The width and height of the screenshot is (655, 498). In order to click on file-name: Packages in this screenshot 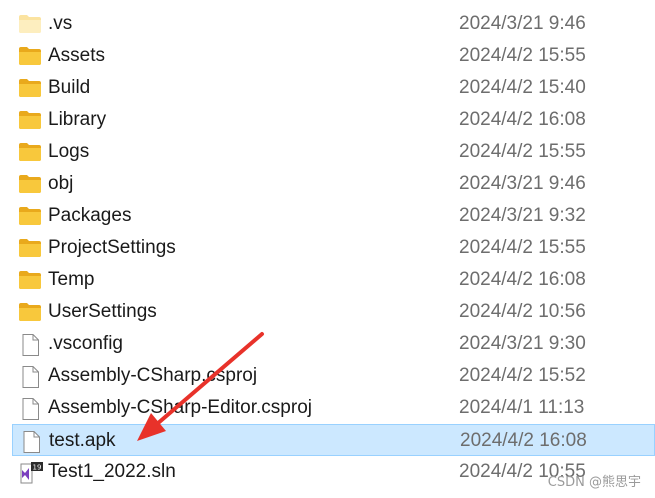, I will do `click(90, 215)`.